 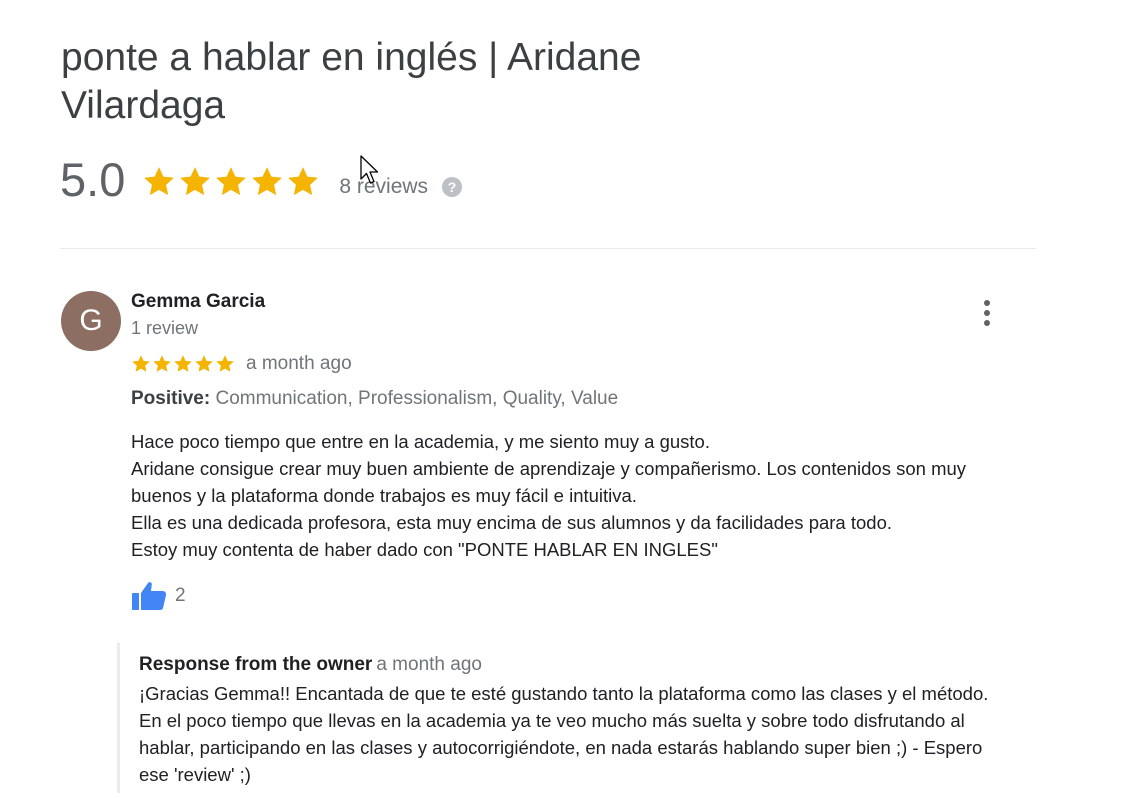 What do you see at coordinates (180, 595) in the screenshot?
I see `like-count: 2` at bounding box center [180, 595].